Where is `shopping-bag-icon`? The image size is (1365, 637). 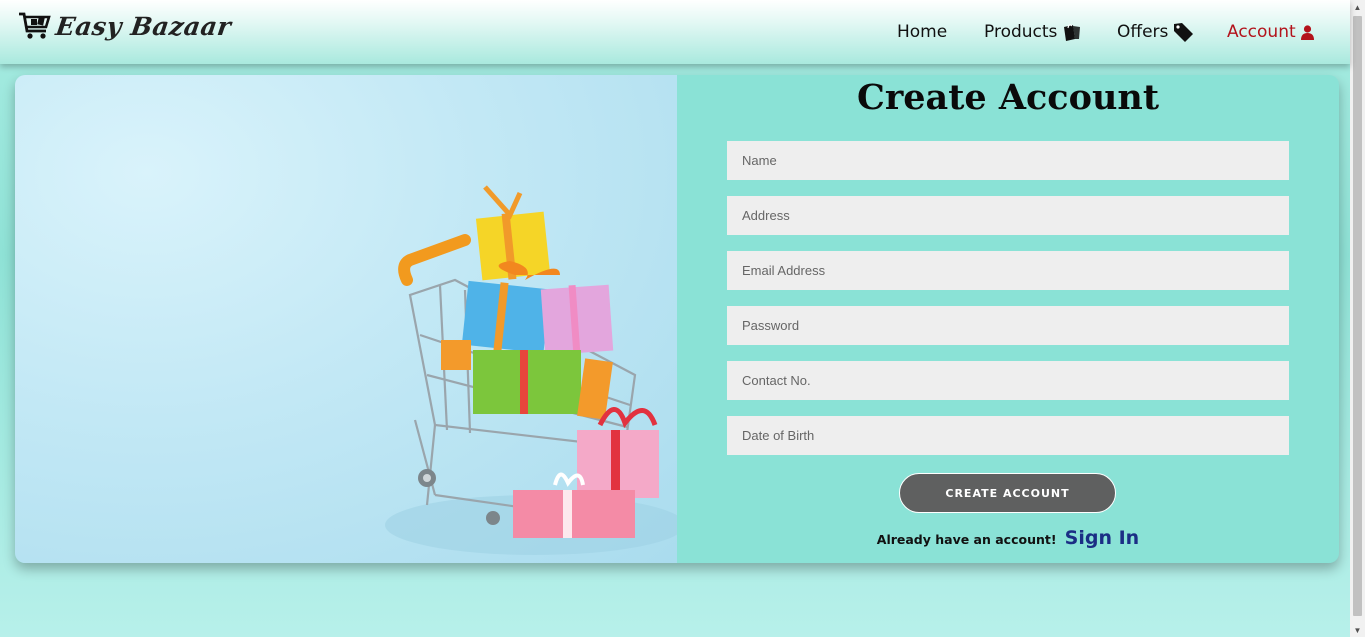 shopping-bag-icon is located at coordinates (1072, 32).